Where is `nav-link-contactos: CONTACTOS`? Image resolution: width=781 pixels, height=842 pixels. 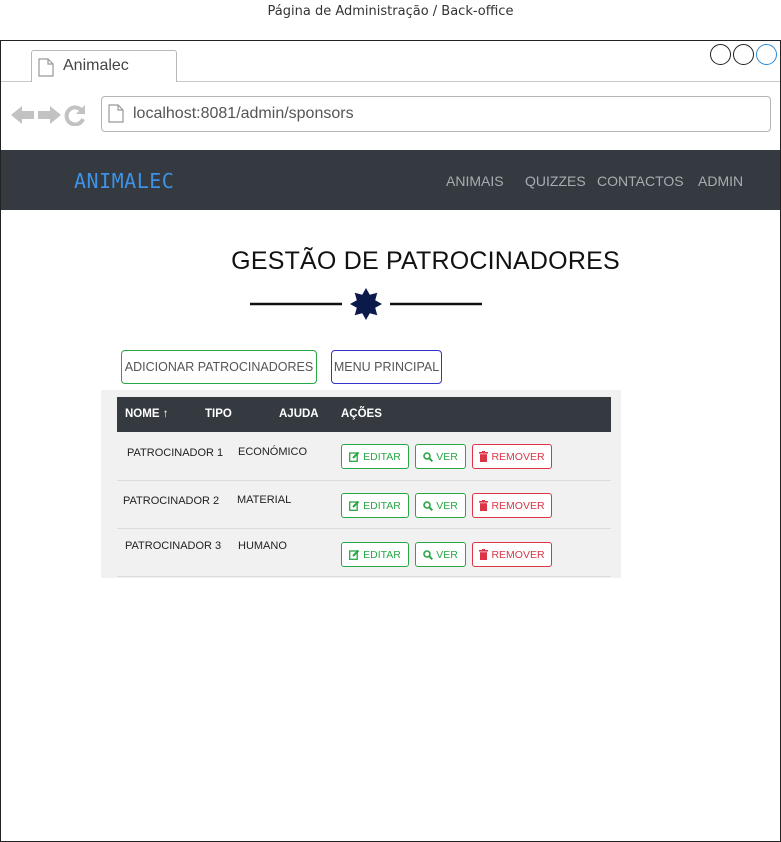
nav-link-contactos: CONTACTOS is located at coordinates (640, 181).